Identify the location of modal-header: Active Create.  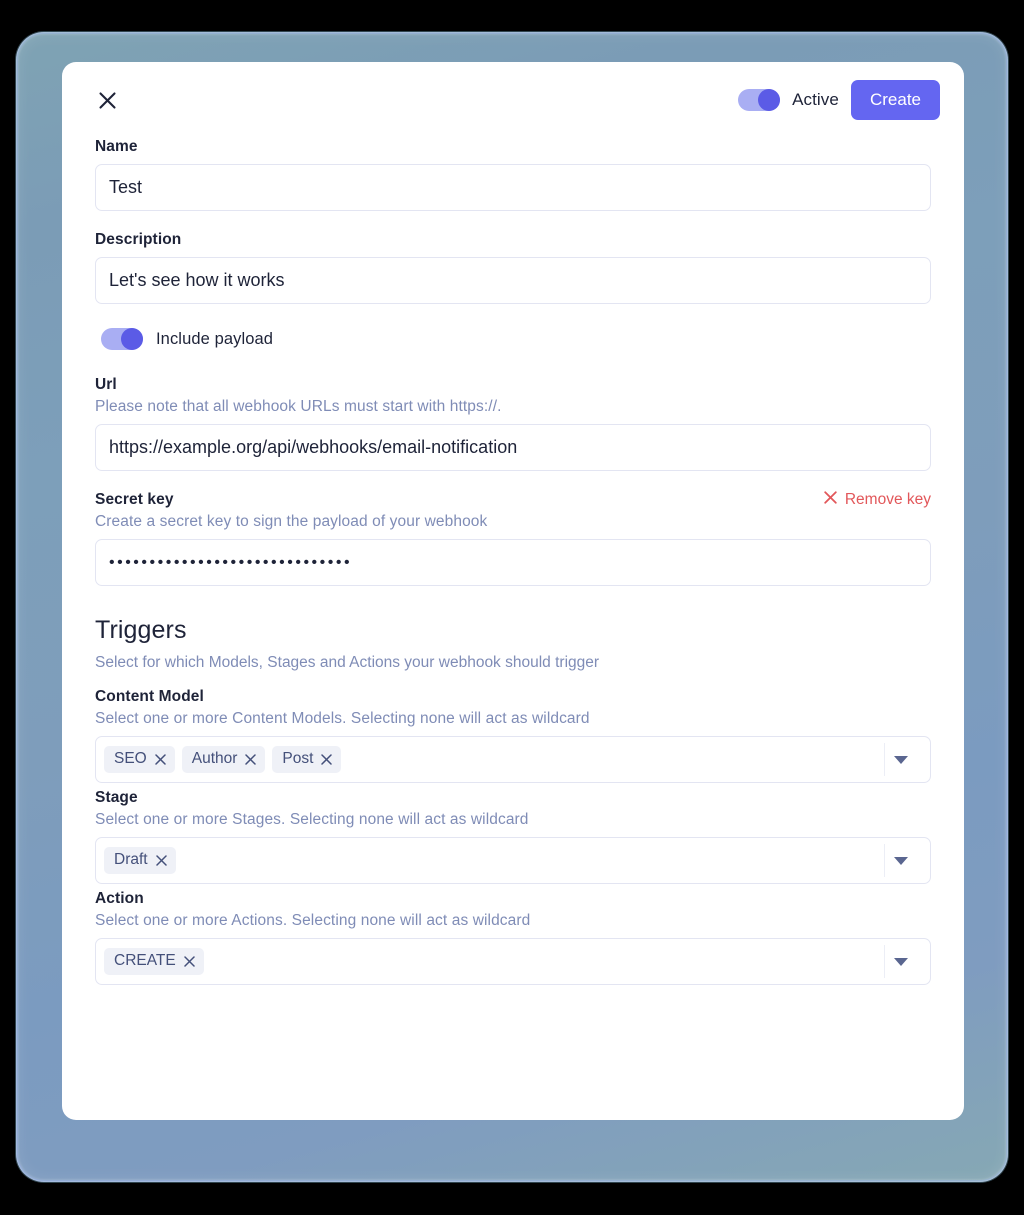
(513, 100).